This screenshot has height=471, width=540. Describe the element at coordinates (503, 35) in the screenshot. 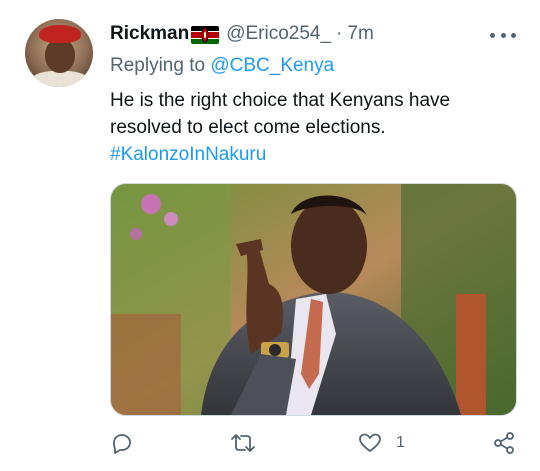

I see `more-options-icon` at that location.